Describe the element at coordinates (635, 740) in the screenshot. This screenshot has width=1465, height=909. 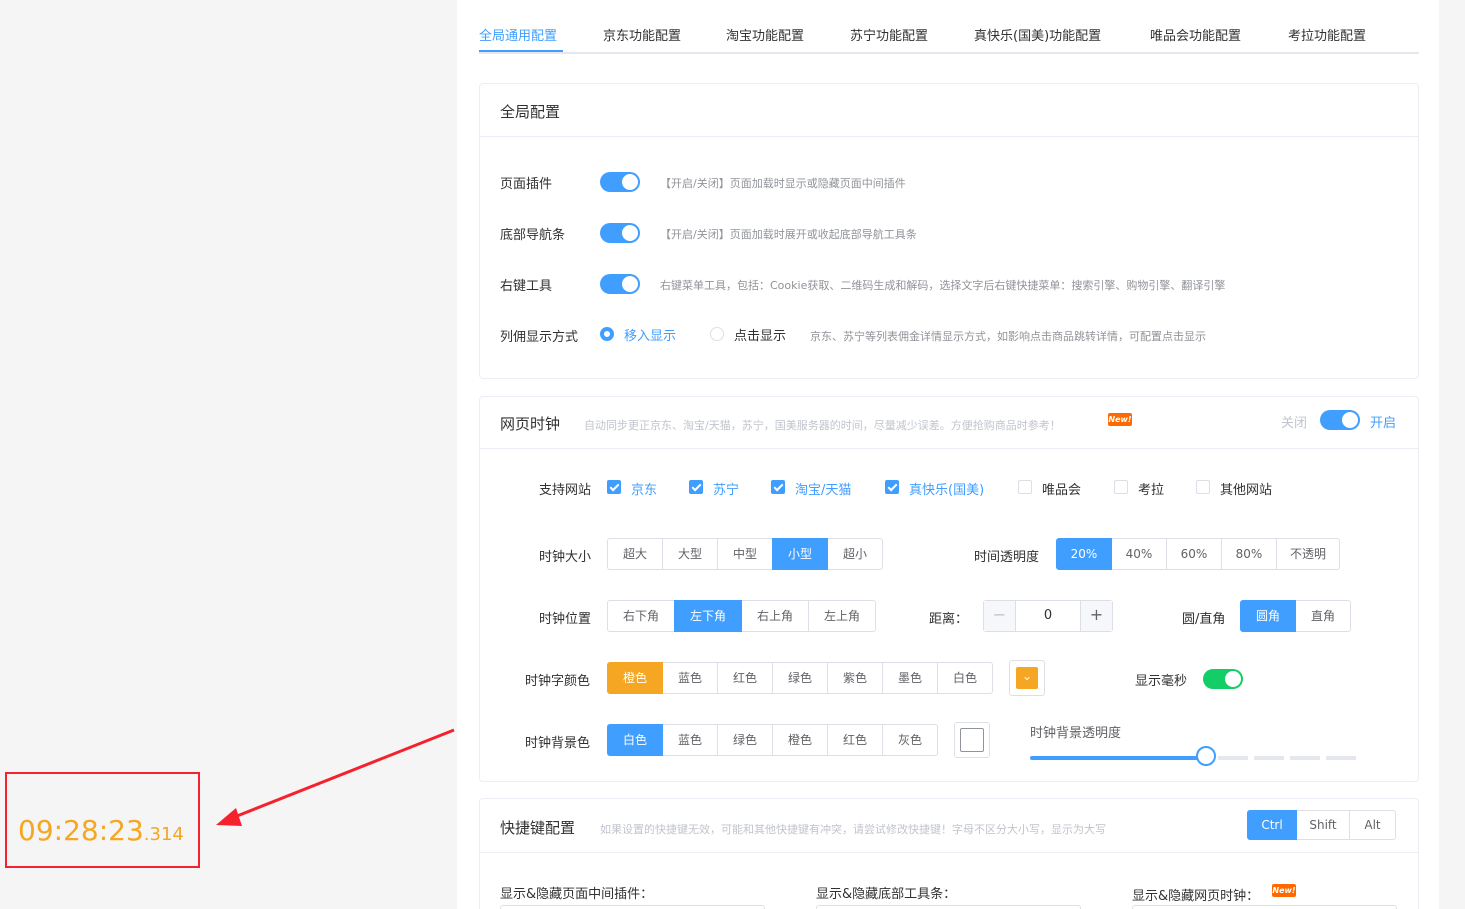
I see `bg-color-button-selected: 白色` at that location.